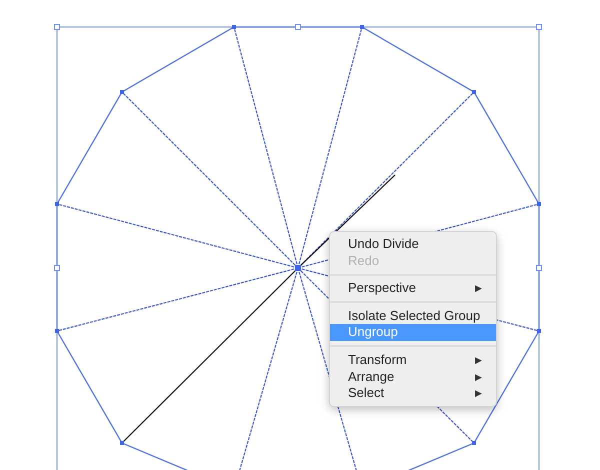  Describe the element at coordinates (413, 360) in the screenshot. I see `menu-item: Transform ▶` at that location.